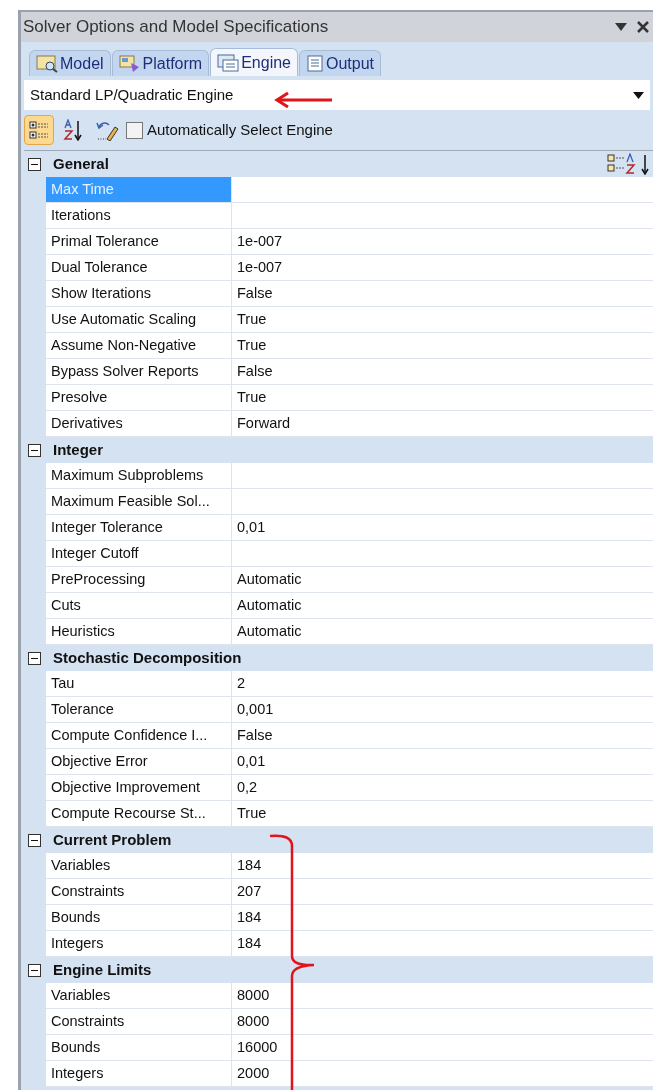 Image resolution: width=653 pixels, height=1090 pixels. Describe the element at coordinates (349, 398) in the screenshot. I see `property-row: Presolve True` at that location.